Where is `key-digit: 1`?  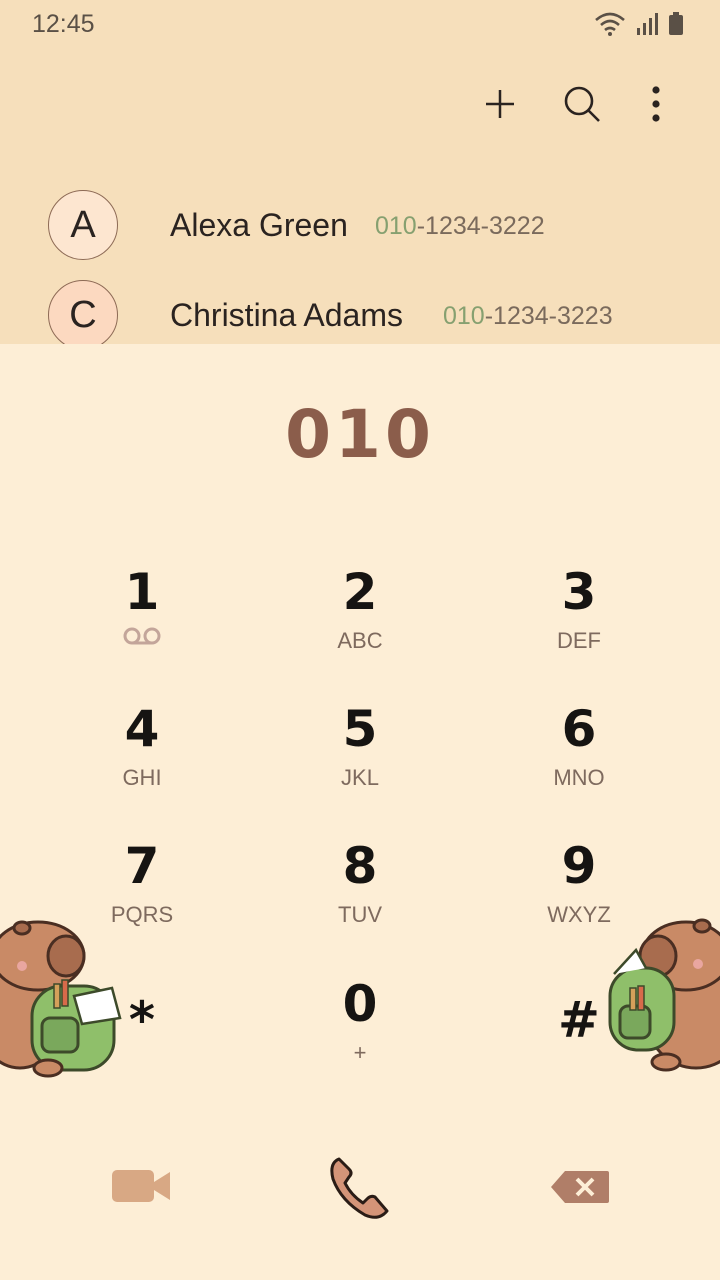
key-digit: 1 is located at coordinates (142, 592).